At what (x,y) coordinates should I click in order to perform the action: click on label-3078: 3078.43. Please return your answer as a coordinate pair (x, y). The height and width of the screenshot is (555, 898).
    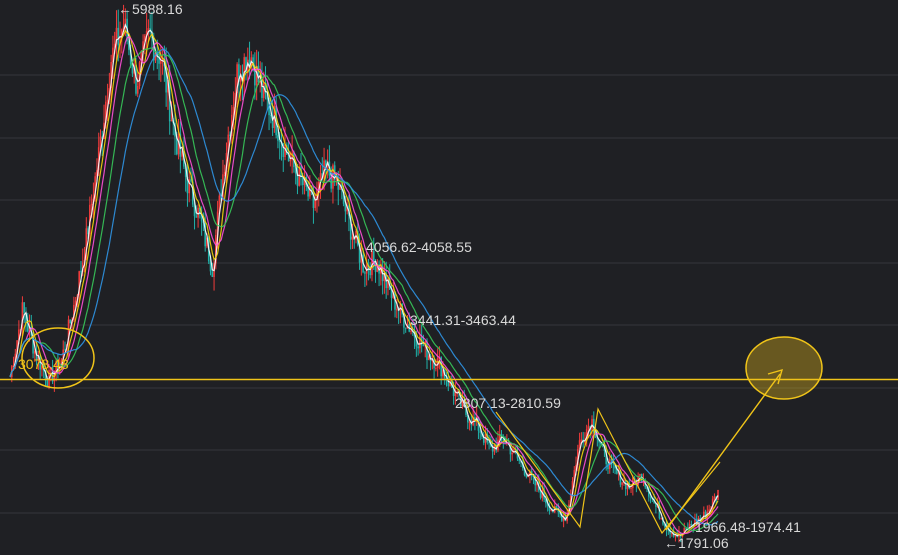
    Looking at the image, I should click on (43, 364).